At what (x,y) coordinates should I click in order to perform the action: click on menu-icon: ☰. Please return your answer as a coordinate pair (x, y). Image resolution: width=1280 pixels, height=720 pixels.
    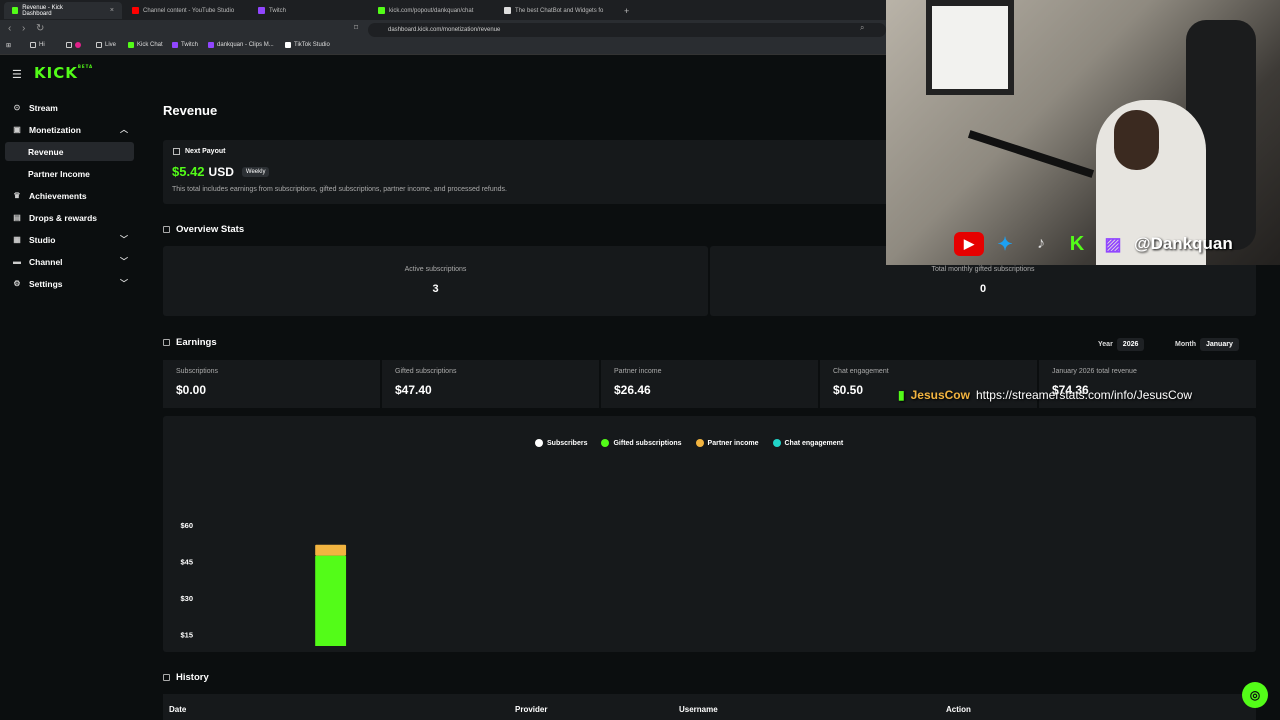
    Looking at the image, I should click on (17, 74).